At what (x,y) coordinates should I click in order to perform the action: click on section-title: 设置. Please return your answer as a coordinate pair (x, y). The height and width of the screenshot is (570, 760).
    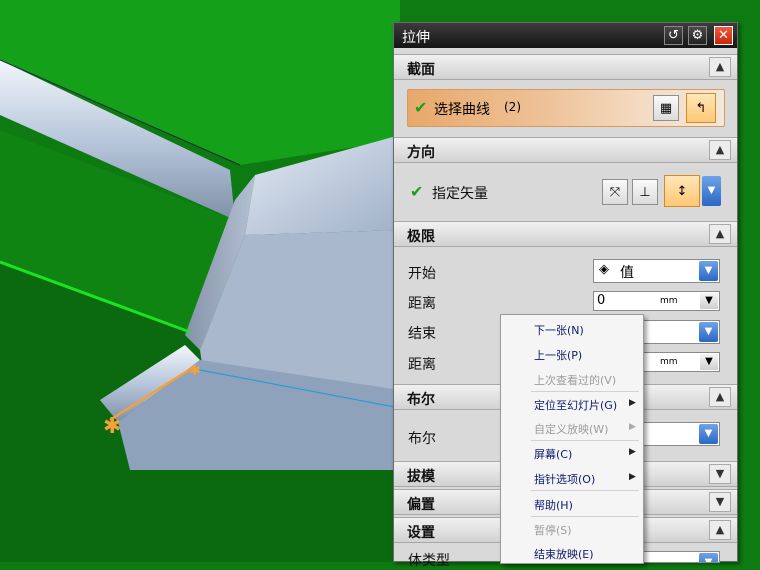
    Looking at the image, I should click on (421, 533).